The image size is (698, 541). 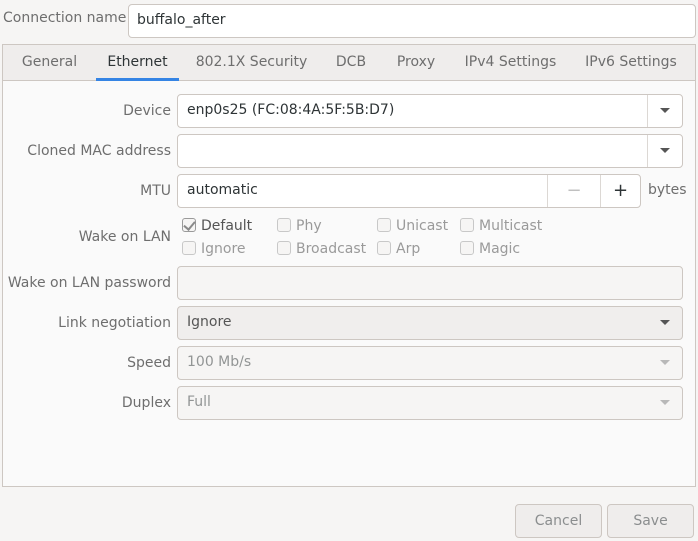 I want to click on device-combo: enp0s25 (FC:08:4A:5F:5B:D7), so click(x=430, y=111).